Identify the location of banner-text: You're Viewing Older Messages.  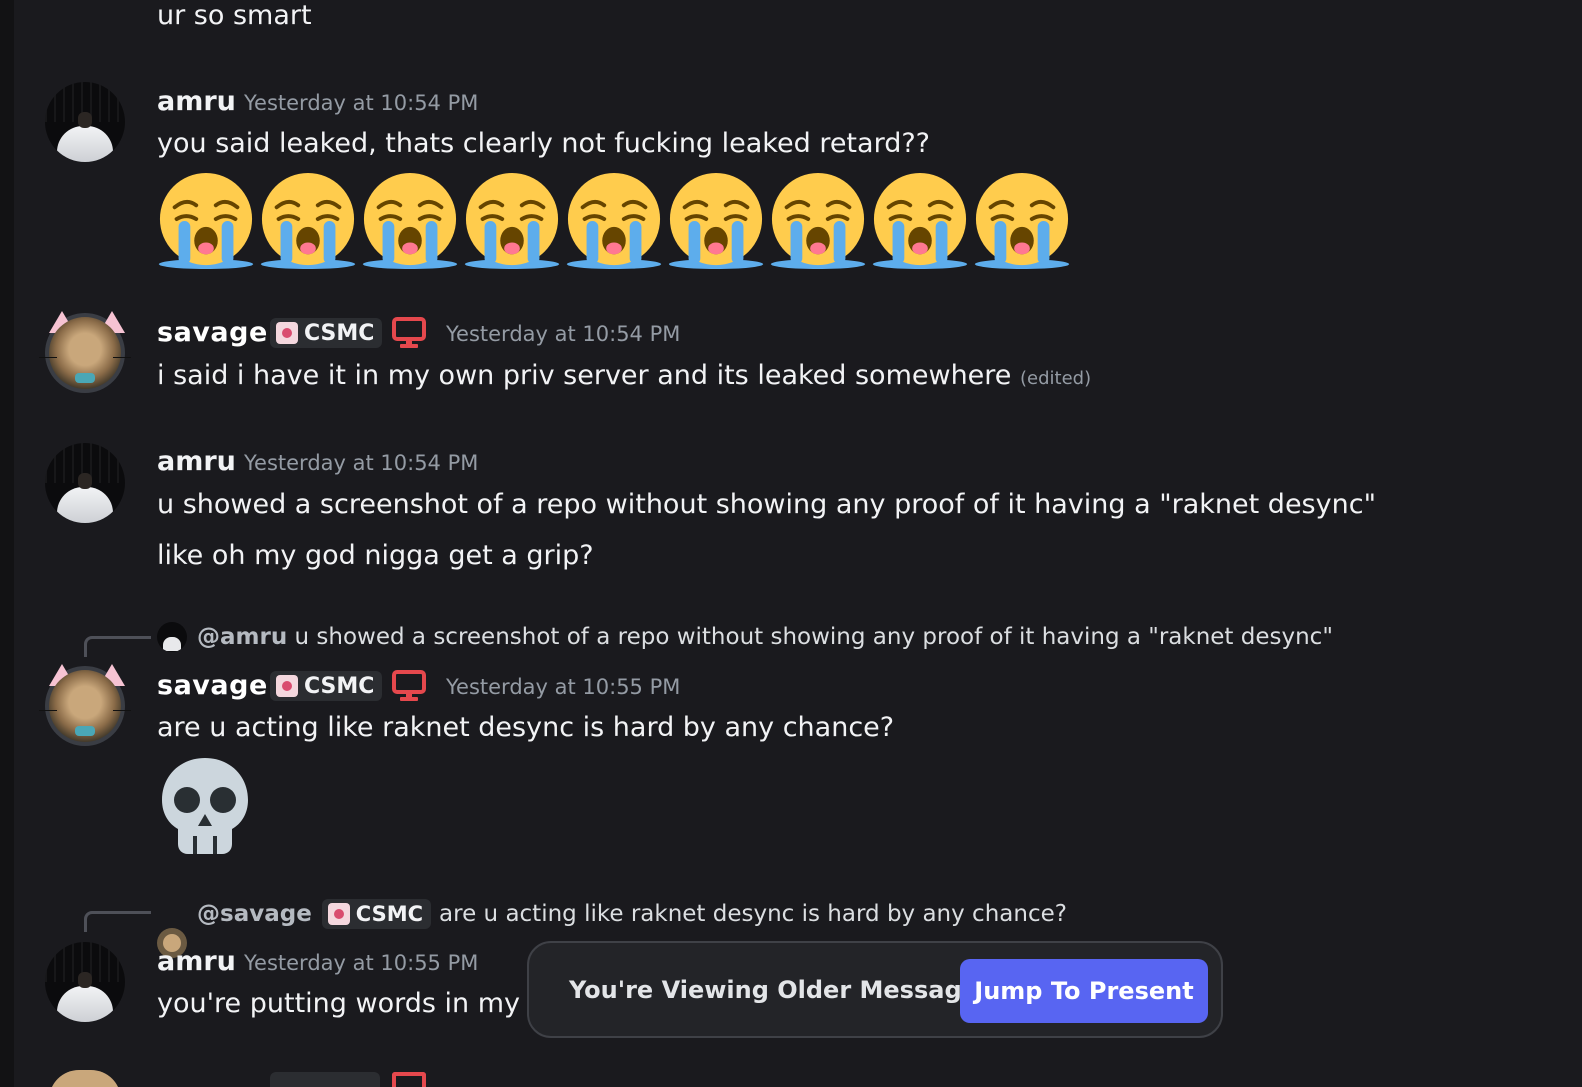
(781, 990).